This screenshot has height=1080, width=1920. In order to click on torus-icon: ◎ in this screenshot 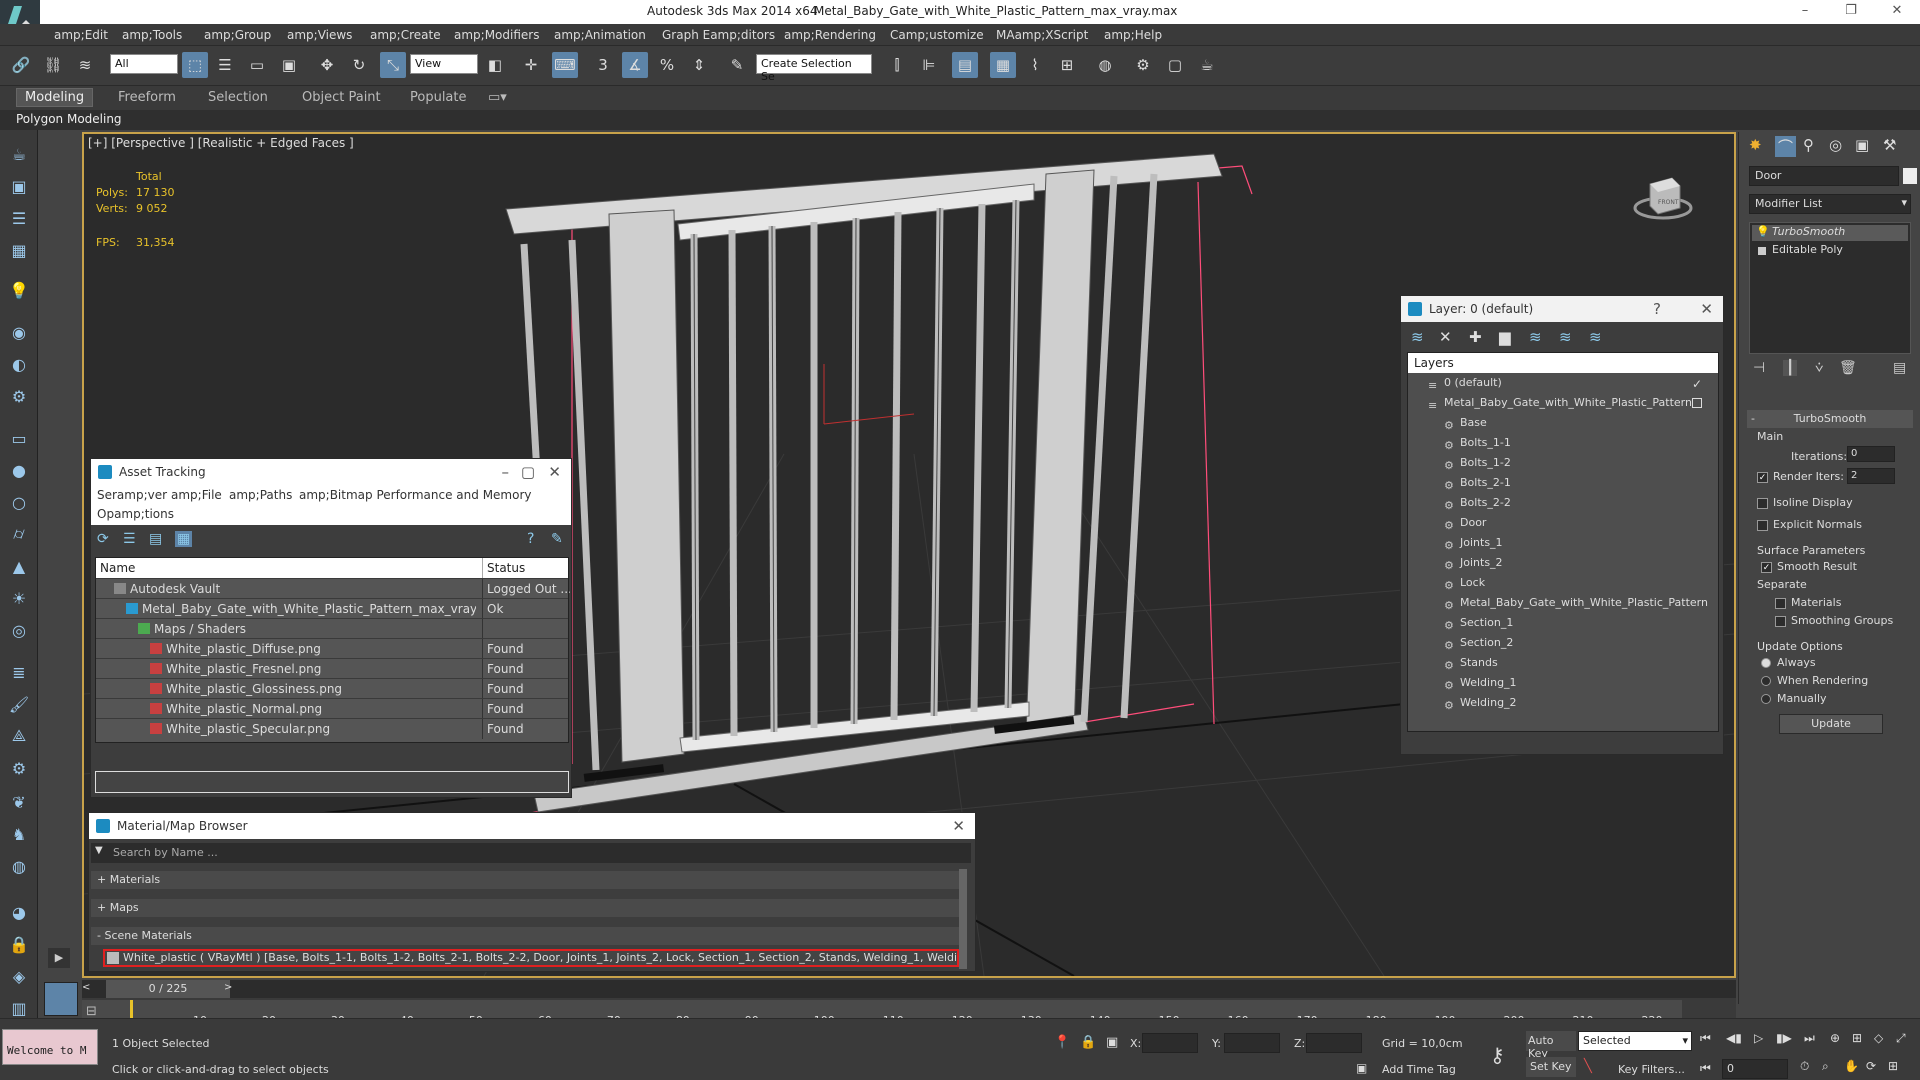, I will do `click(19, 630)`.